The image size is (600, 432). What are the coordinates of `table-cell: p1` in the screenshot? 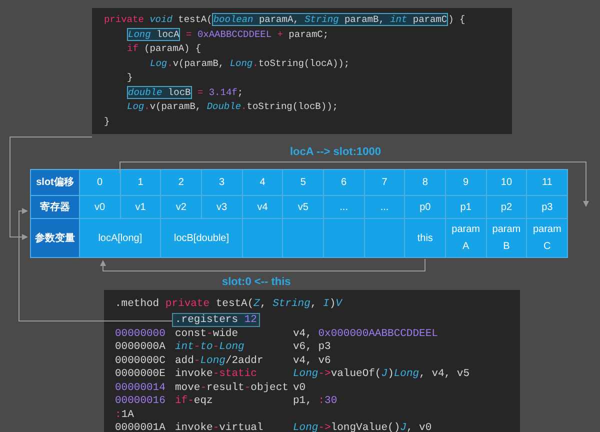 It's located at (466, 207).